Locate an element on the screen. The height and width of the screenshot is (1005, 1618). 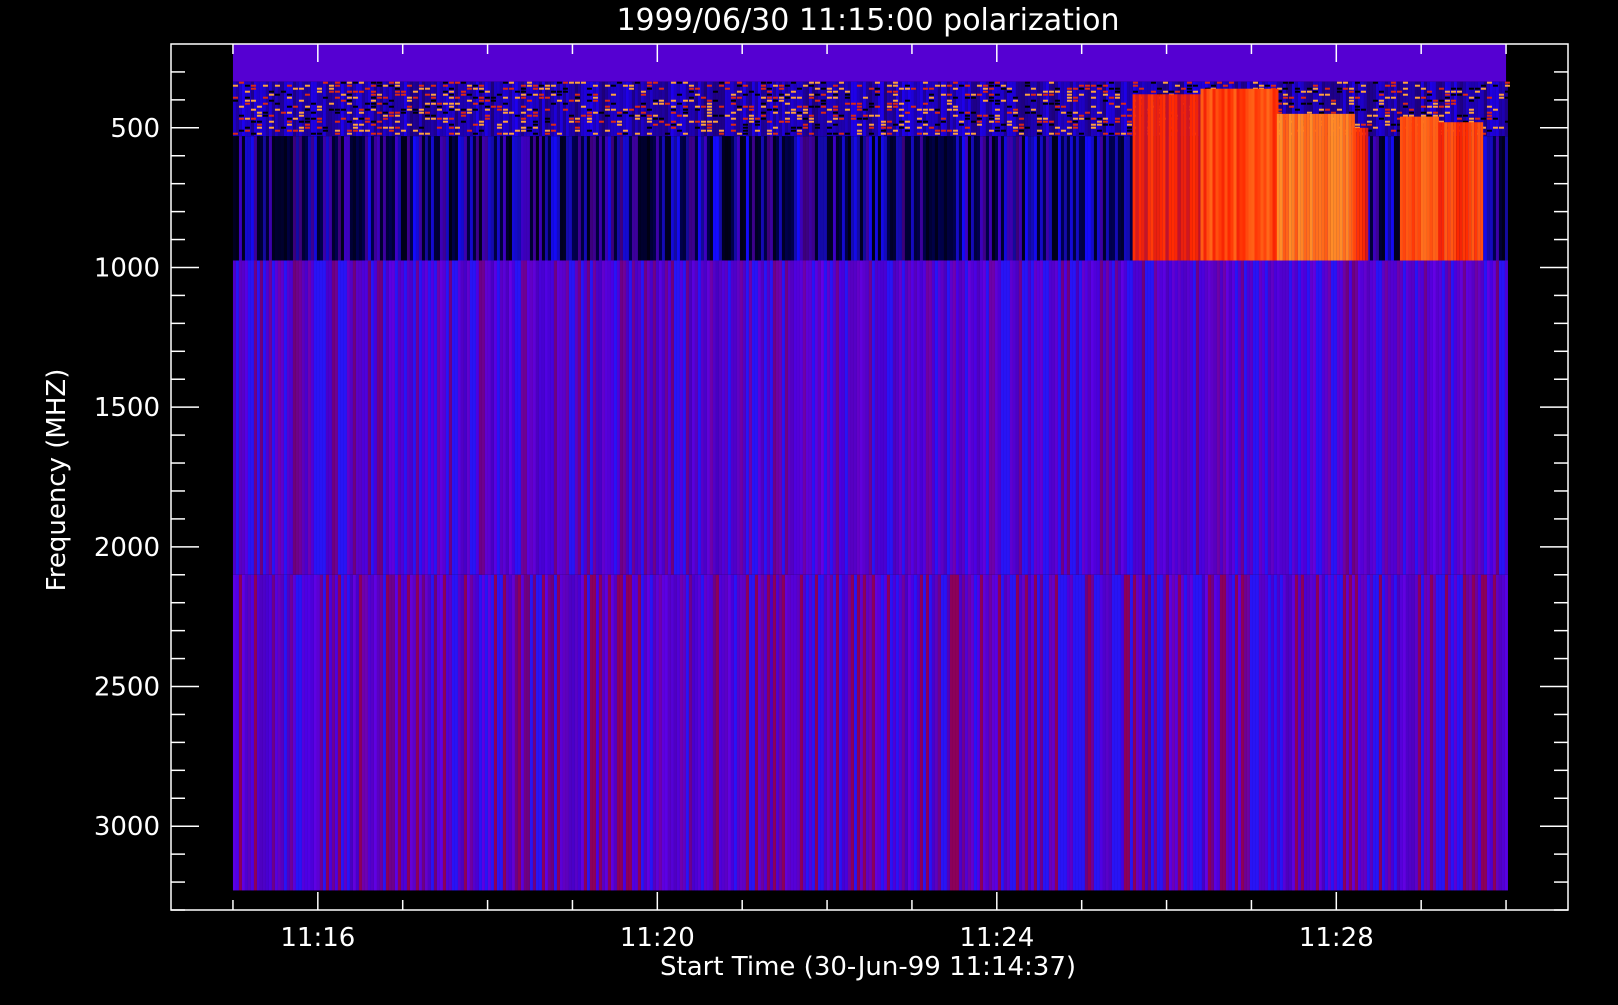
y-tick-label: 3000 is located at coordinates (127, 827).